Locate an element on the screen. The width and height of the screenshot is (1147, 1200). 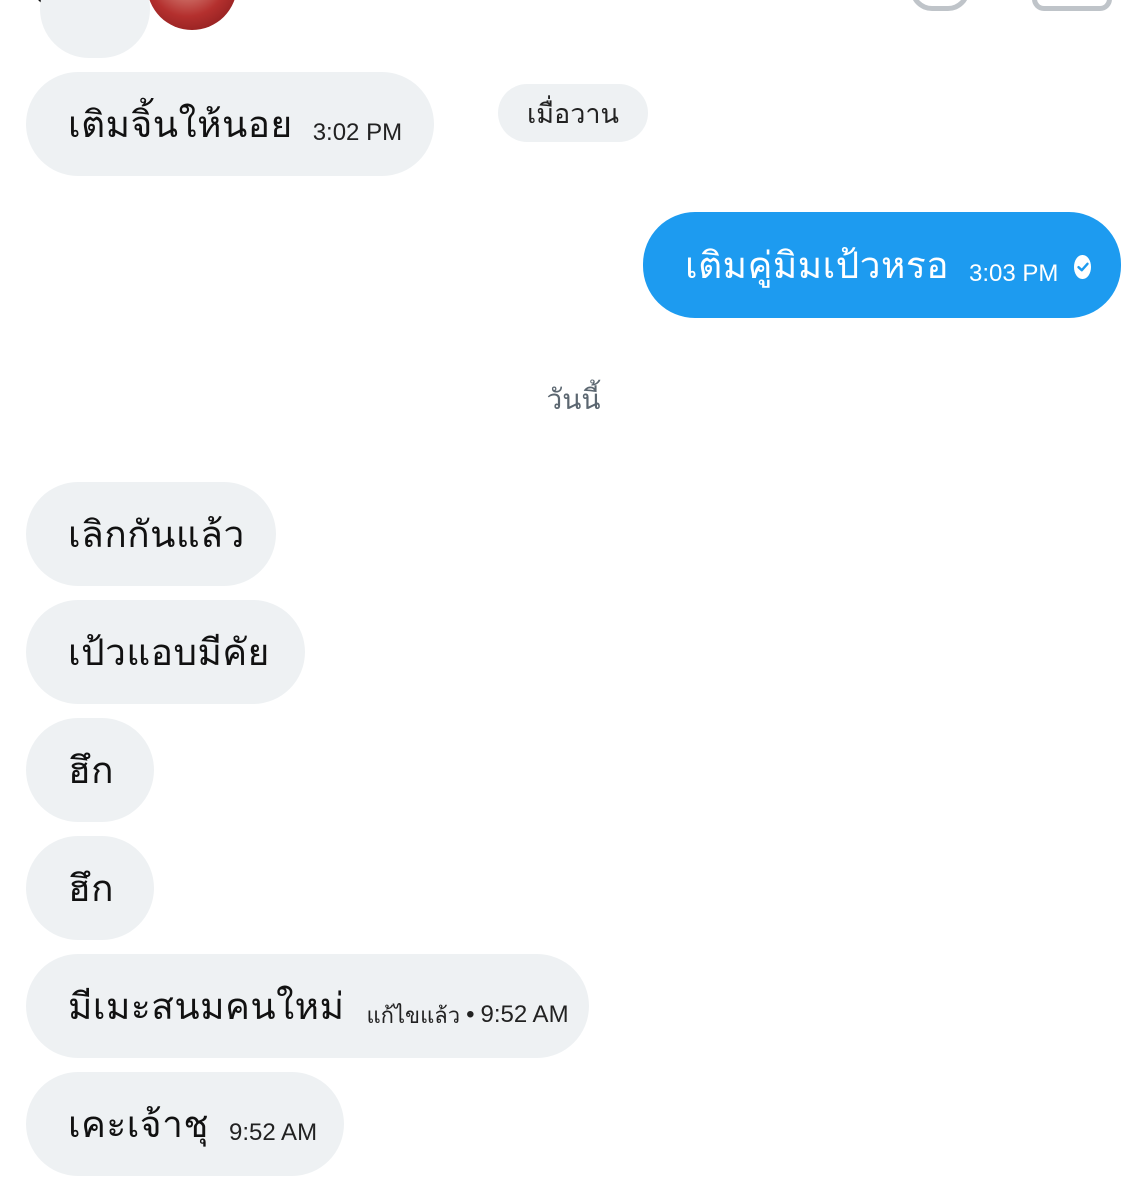
message-bubble-incoming: มีเมะสนมคนใหม่ แก้ไขแล้ว • 9:52 AM is located at coordinates (307, 1006).